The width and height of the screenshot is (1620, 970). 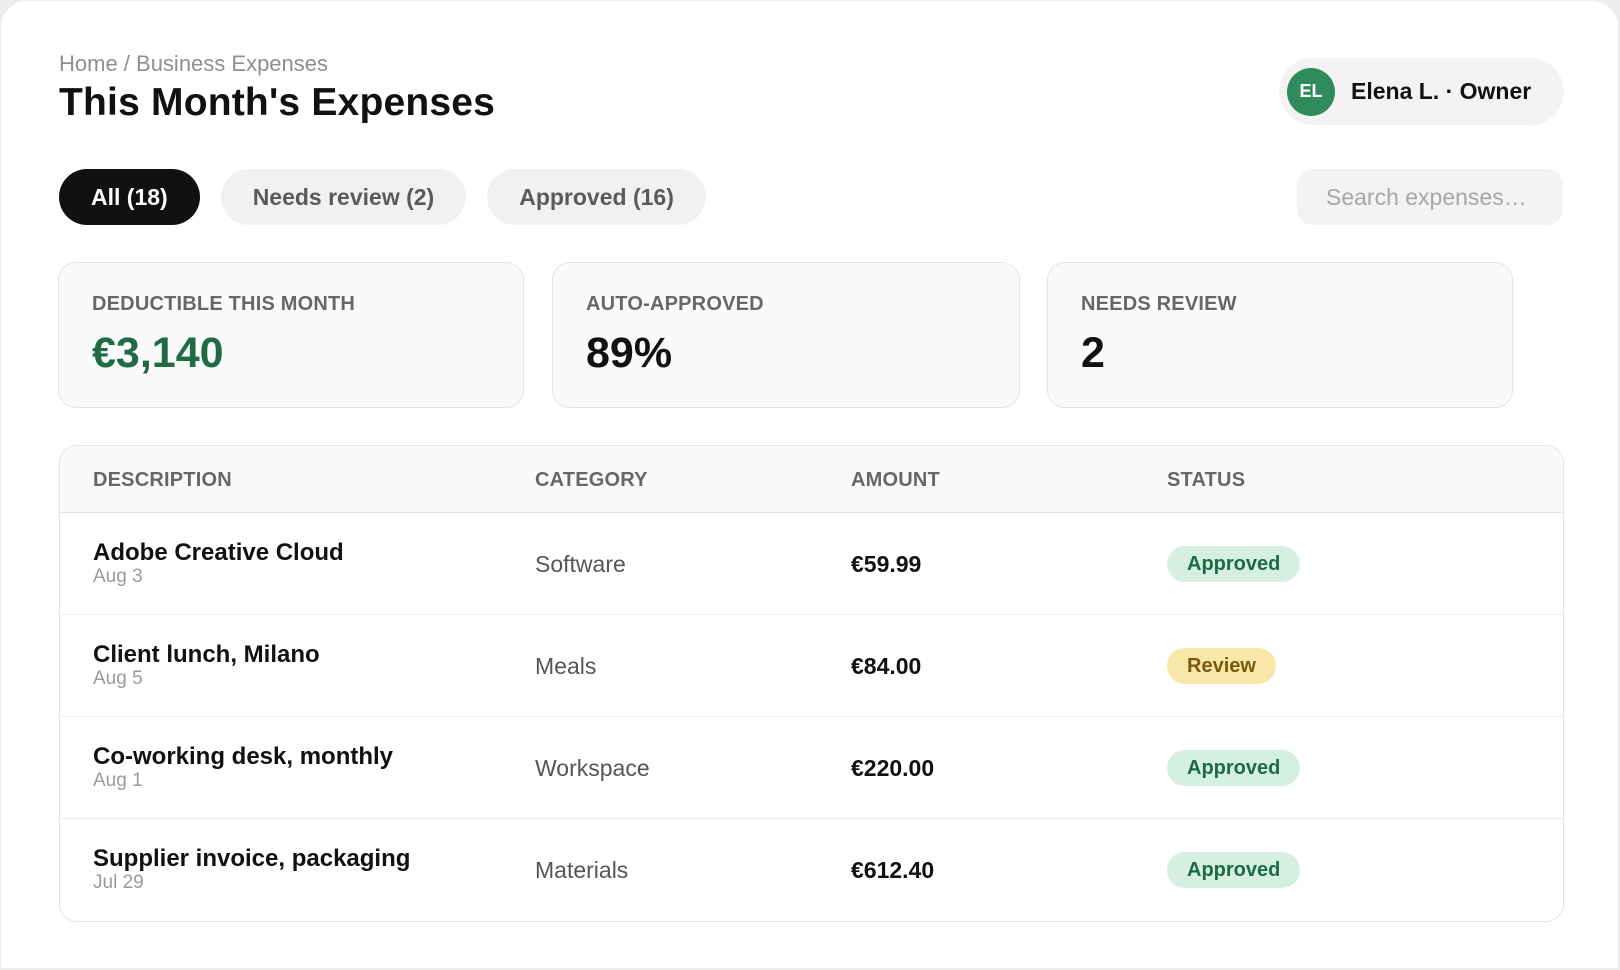 What do you see at coordinates (277, 102) in the screenshot?
I see `page-title: This Month's Expenses` at bounding box center [277, 102].